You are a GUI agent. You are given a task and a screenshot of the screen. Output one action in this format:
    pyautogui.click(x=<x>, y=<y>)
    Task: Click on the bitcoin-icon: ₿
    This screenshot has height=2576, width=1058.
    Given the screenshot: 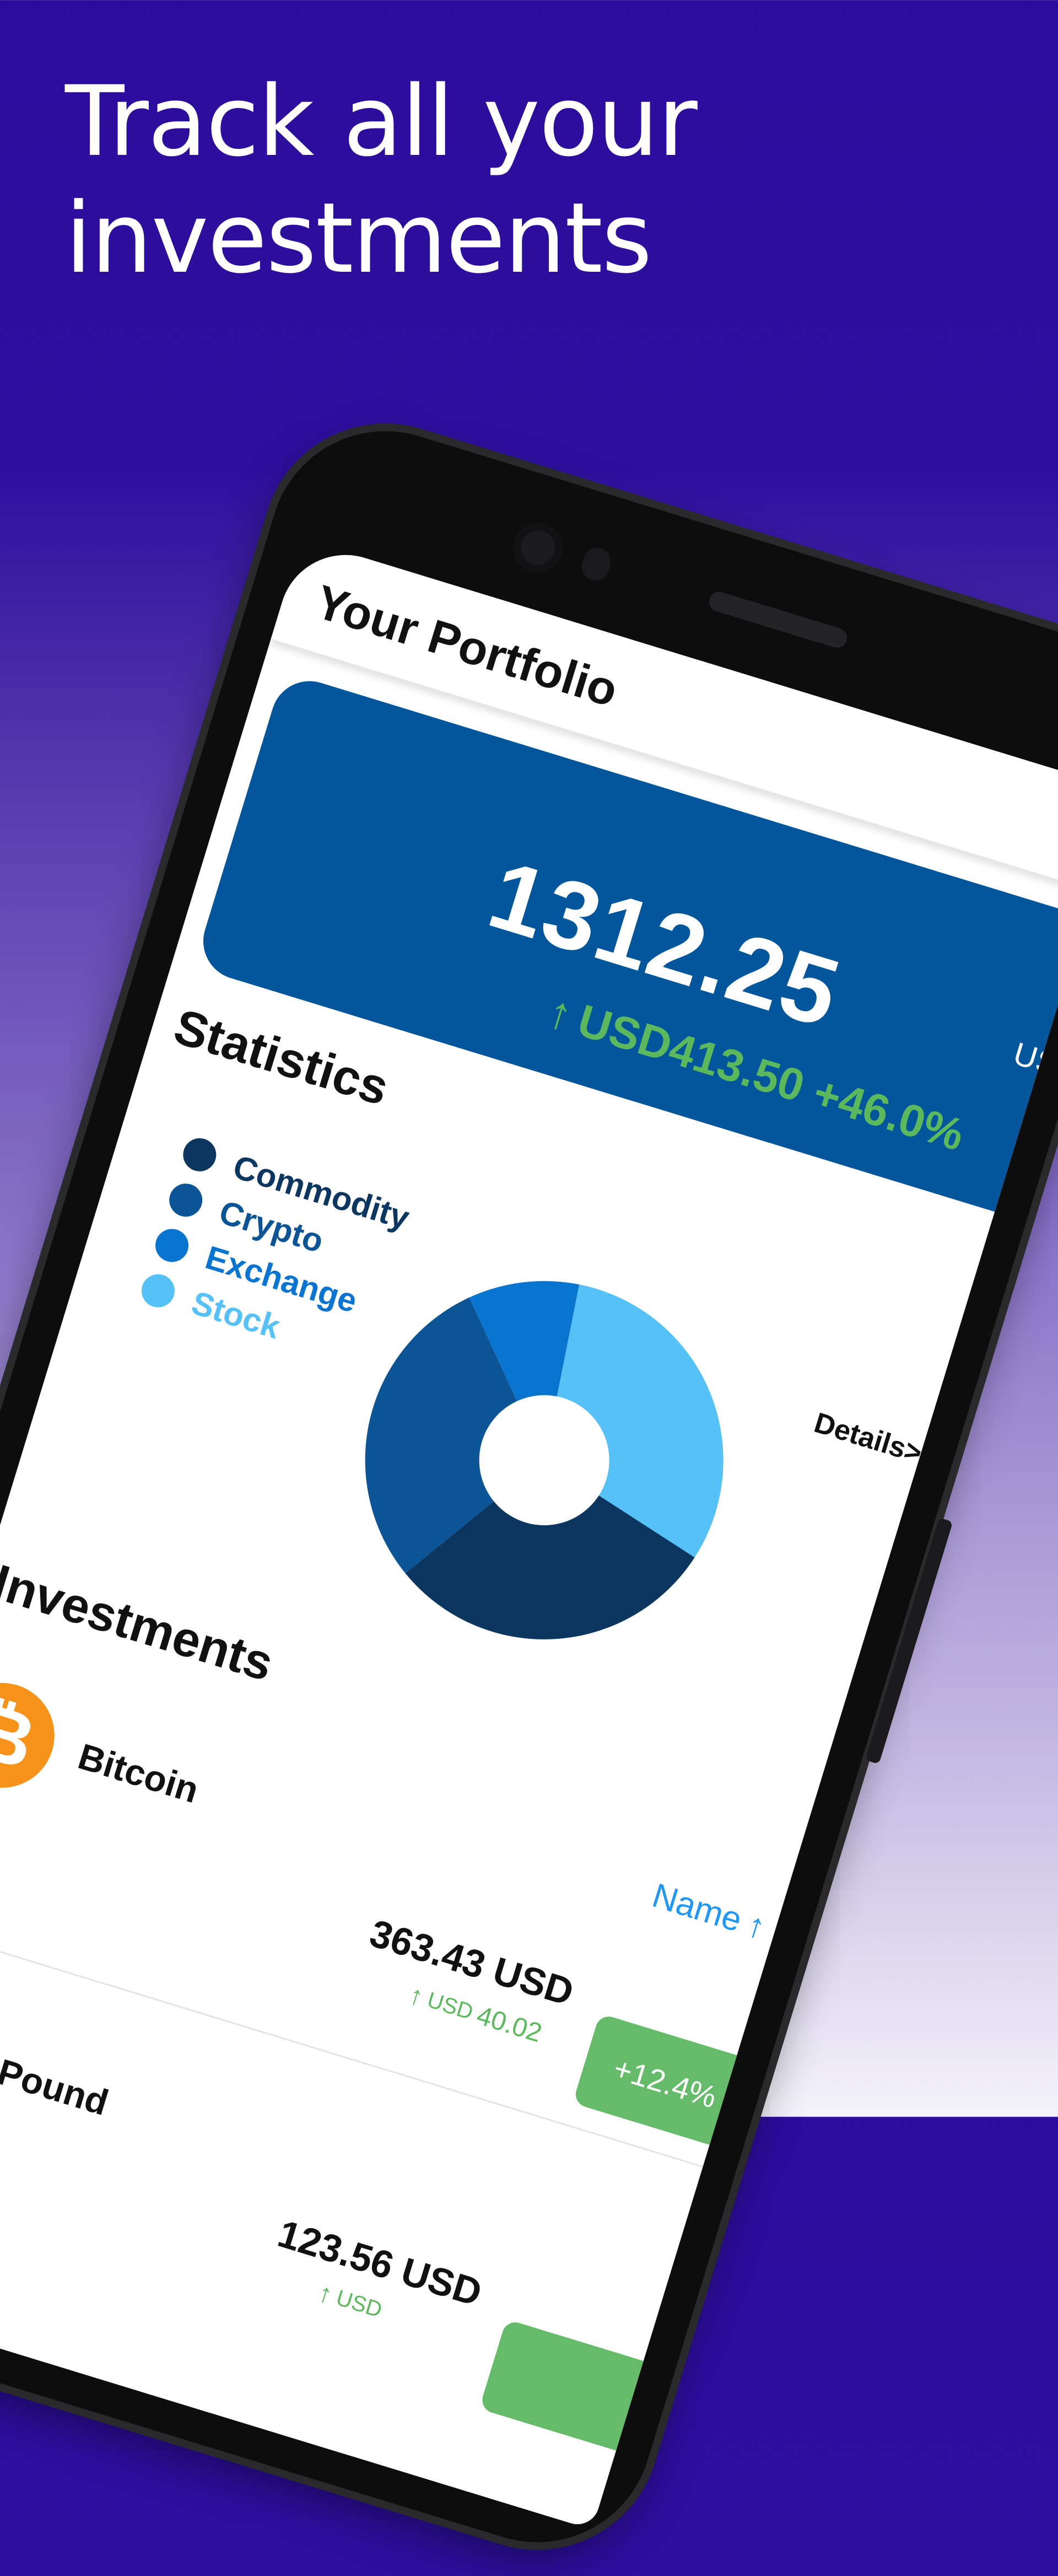 What is the action you would take?
    pyautogui.click(x=34, y=1735)
    